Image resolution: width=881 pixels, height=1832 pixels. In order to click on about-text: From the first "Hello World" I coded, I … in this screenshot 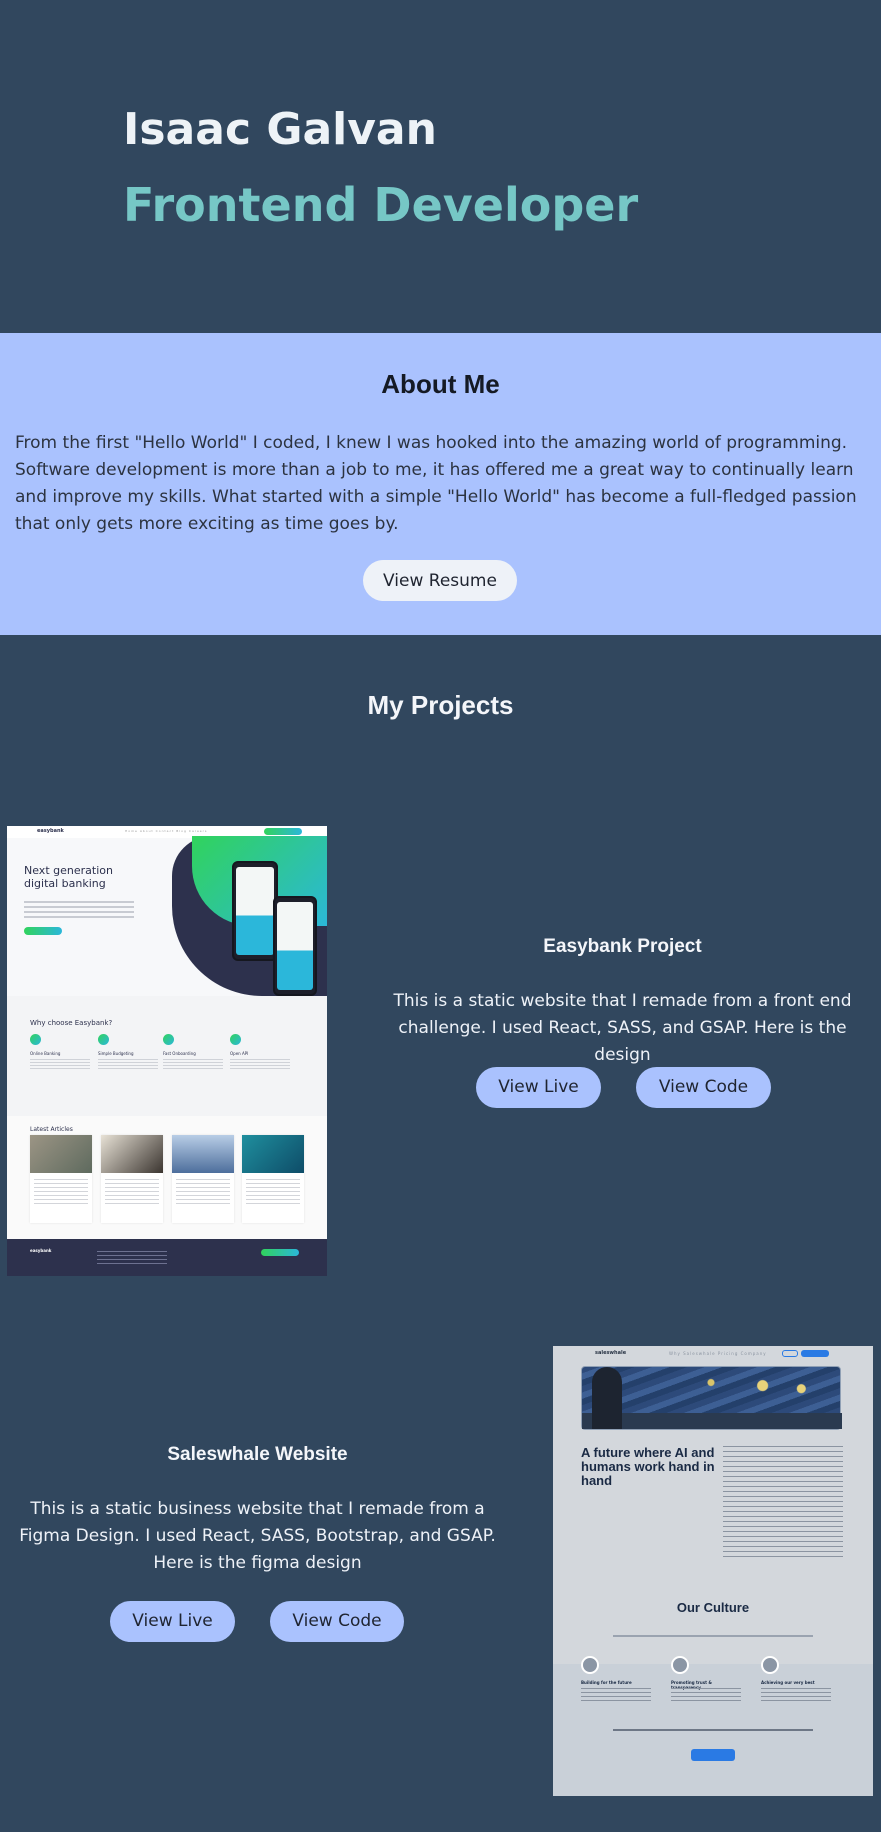, I will do `click(436, 483)`.